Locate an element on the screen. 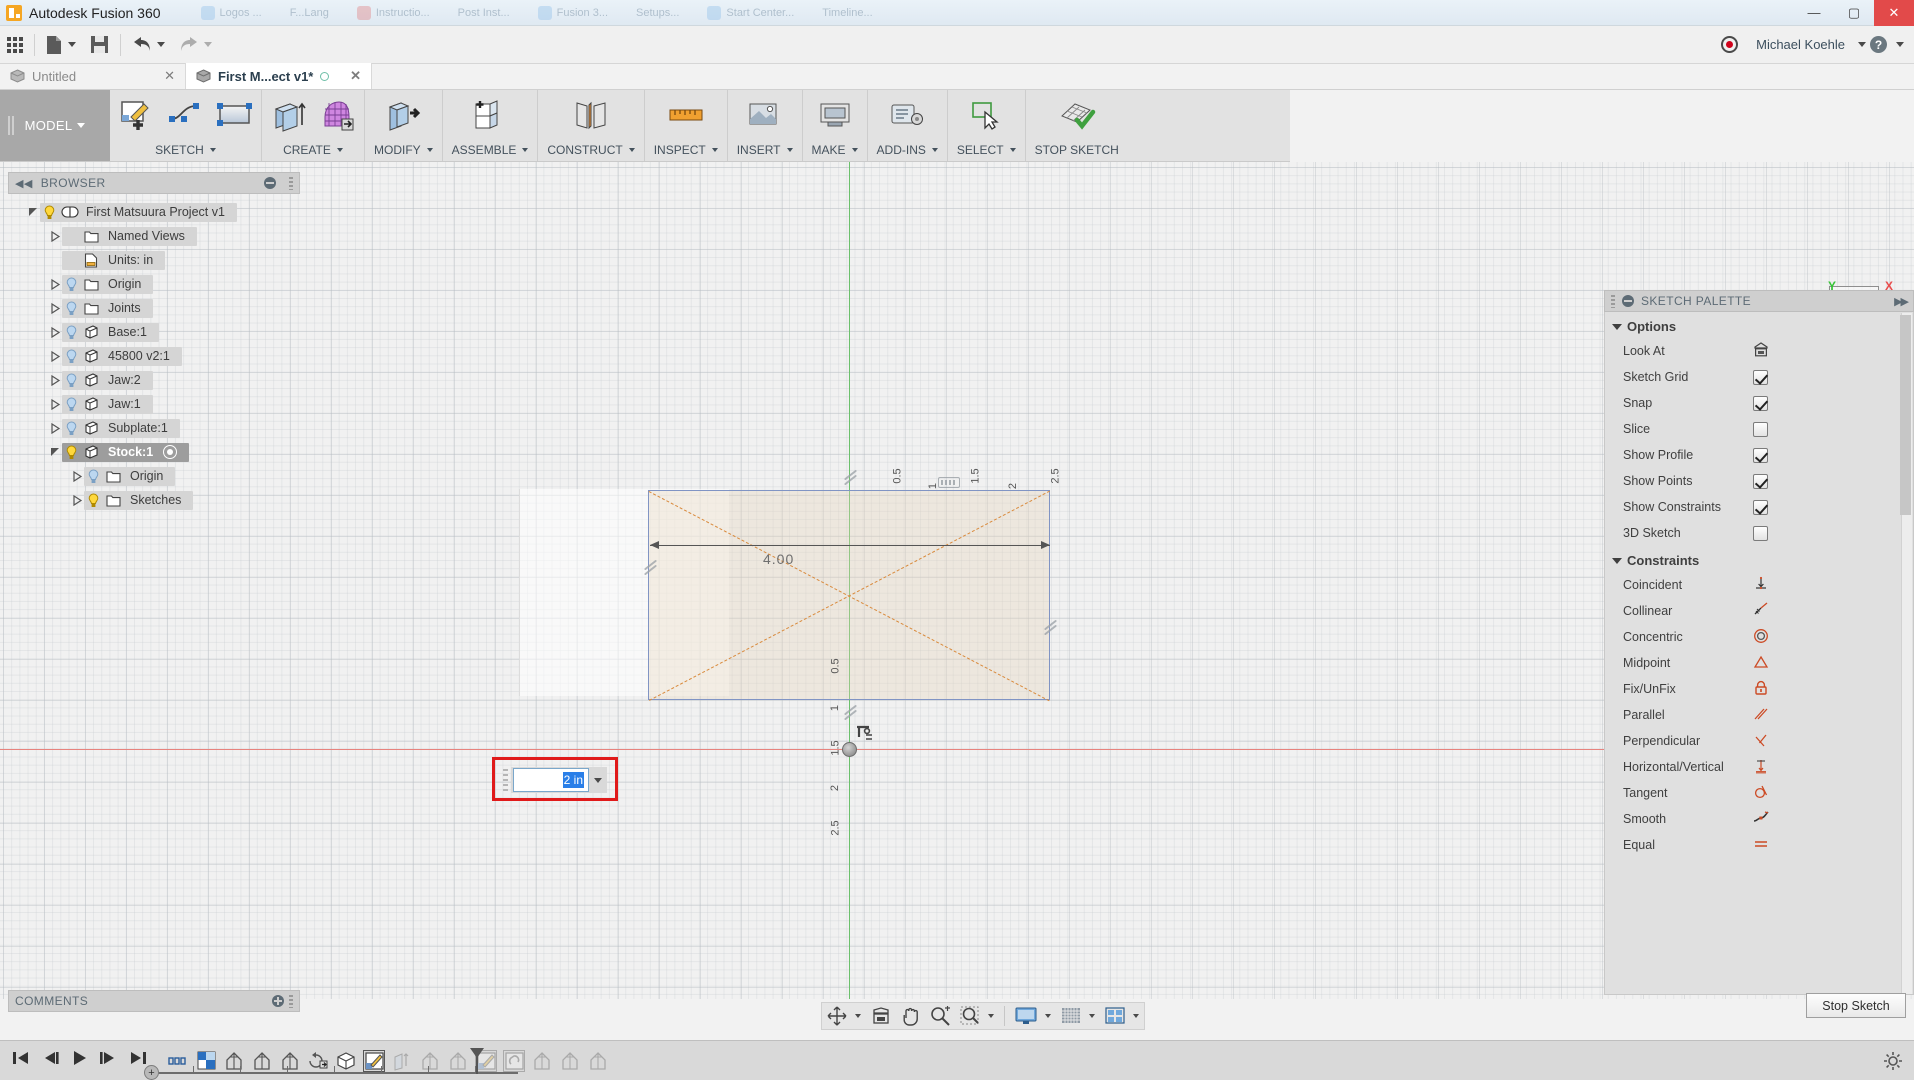 The image size is (1914, 1080). palette-row-collinear: Collinear is located at coordinates (1759, 611).